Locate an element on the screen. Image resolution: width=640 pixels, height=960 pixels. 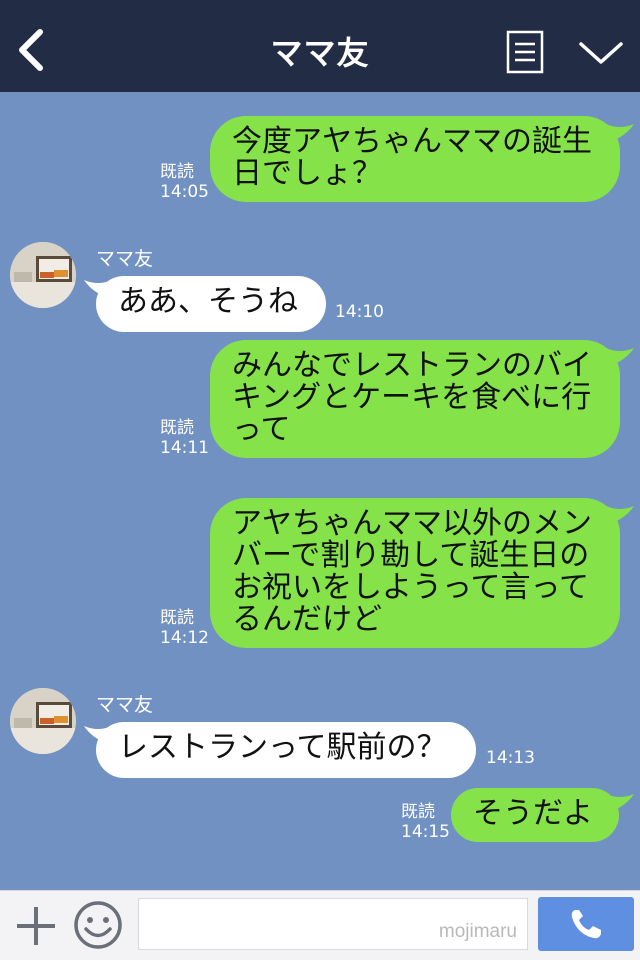
chat-title: ママ友 is located at coordinates (320, 53).